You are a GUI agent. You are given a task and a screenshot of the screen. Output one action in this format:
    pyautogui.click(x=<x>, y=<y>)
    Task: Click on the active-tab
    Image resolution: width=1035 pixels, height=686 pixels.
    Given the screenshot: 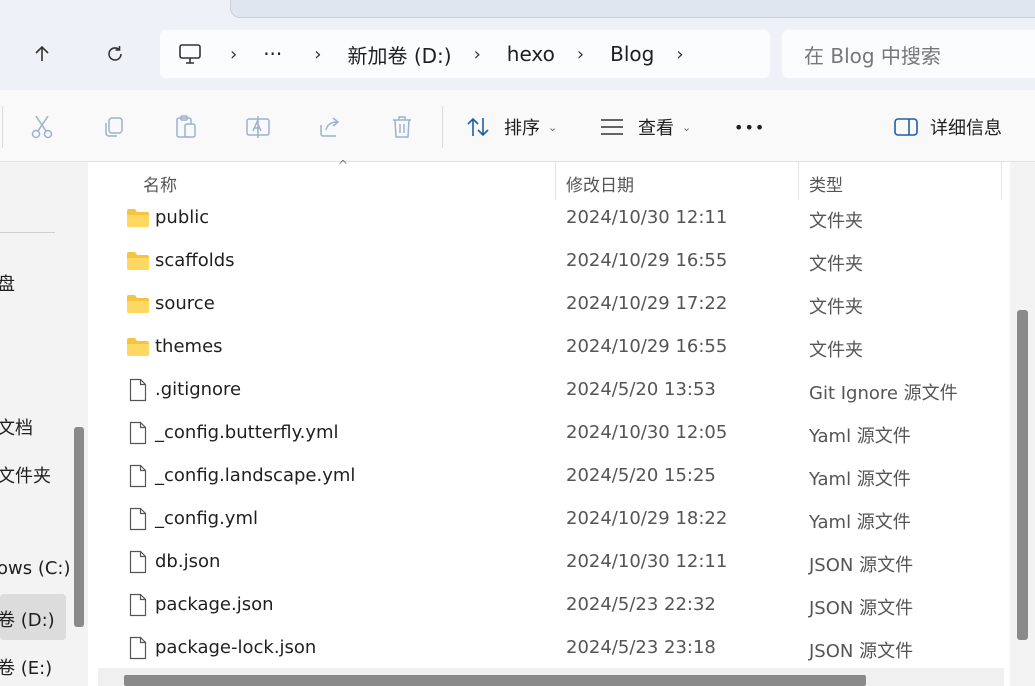 What is the action you would take?
    pyautogui.click(x=632, y=9)
    